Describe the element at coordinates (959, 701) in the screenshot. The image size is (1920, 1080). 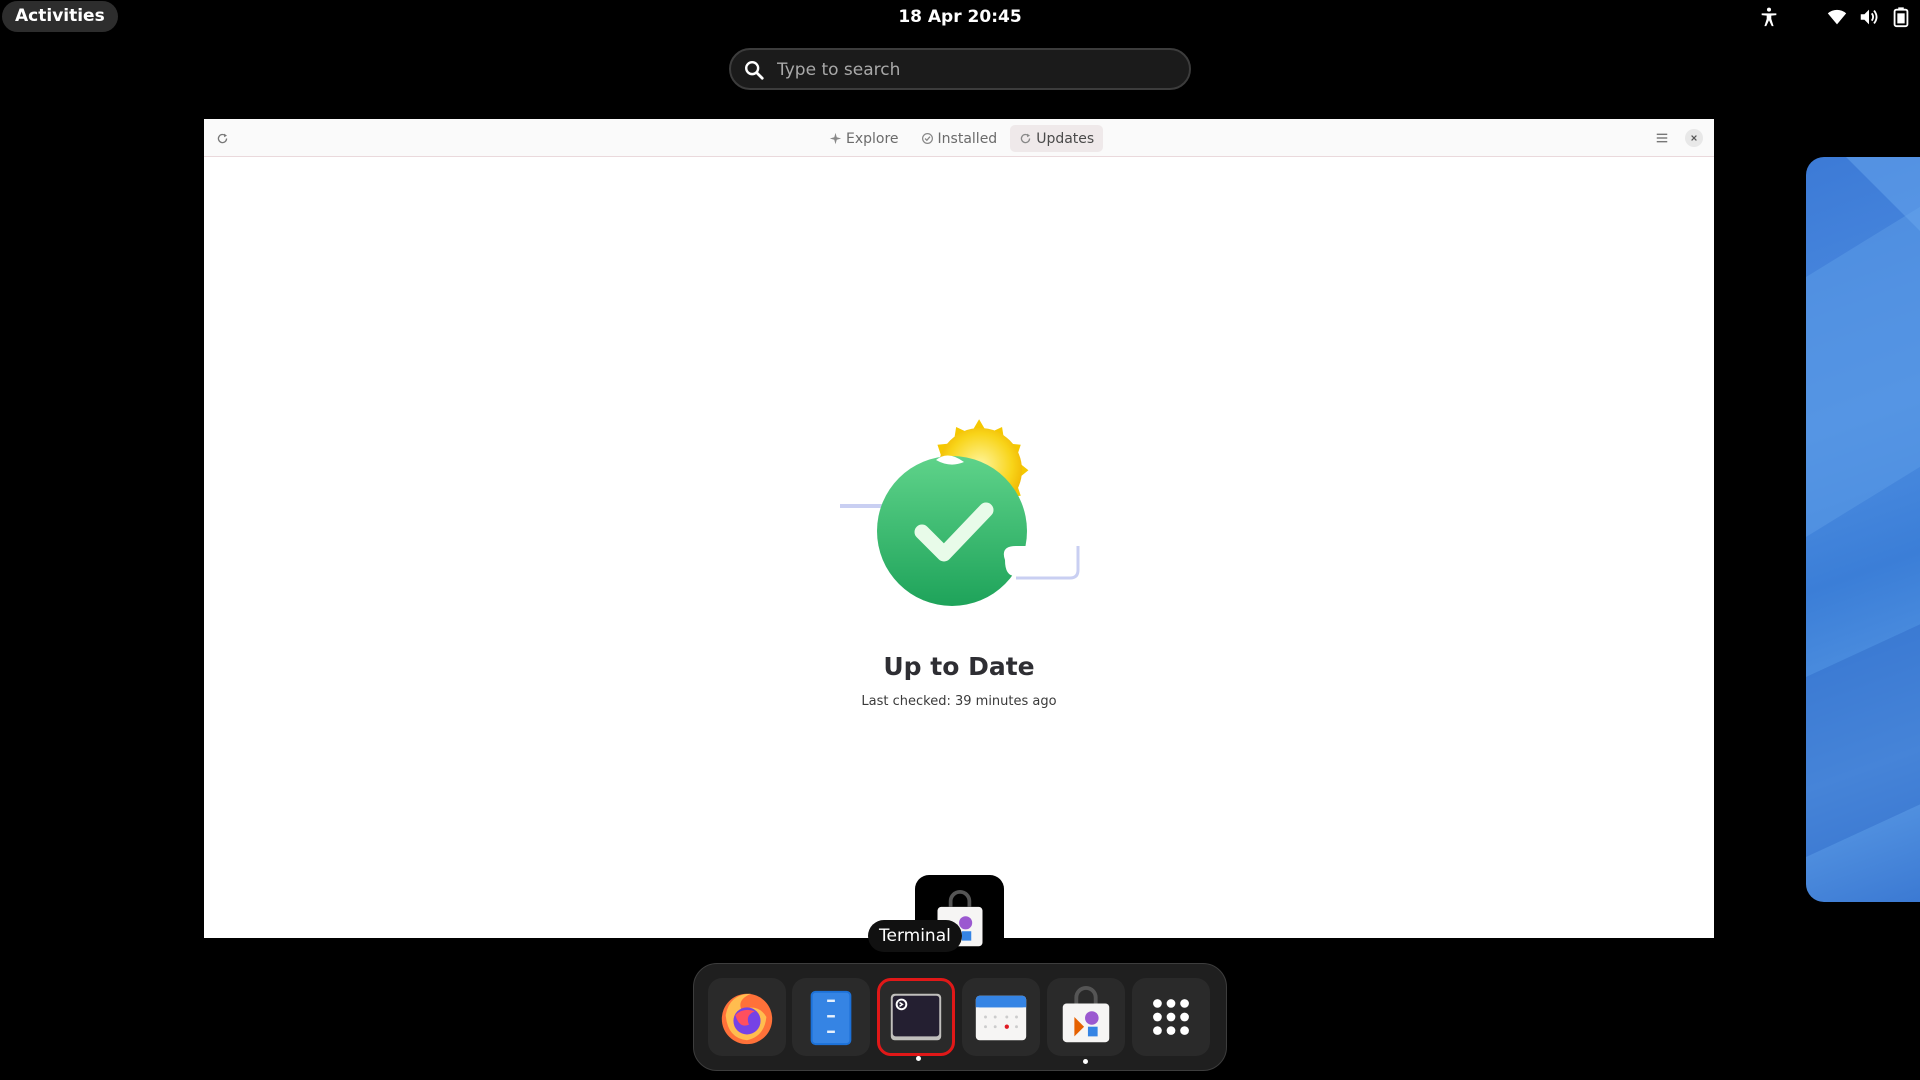
I see `last-checked-text: Last checked: 39 minutes ago` at that location.